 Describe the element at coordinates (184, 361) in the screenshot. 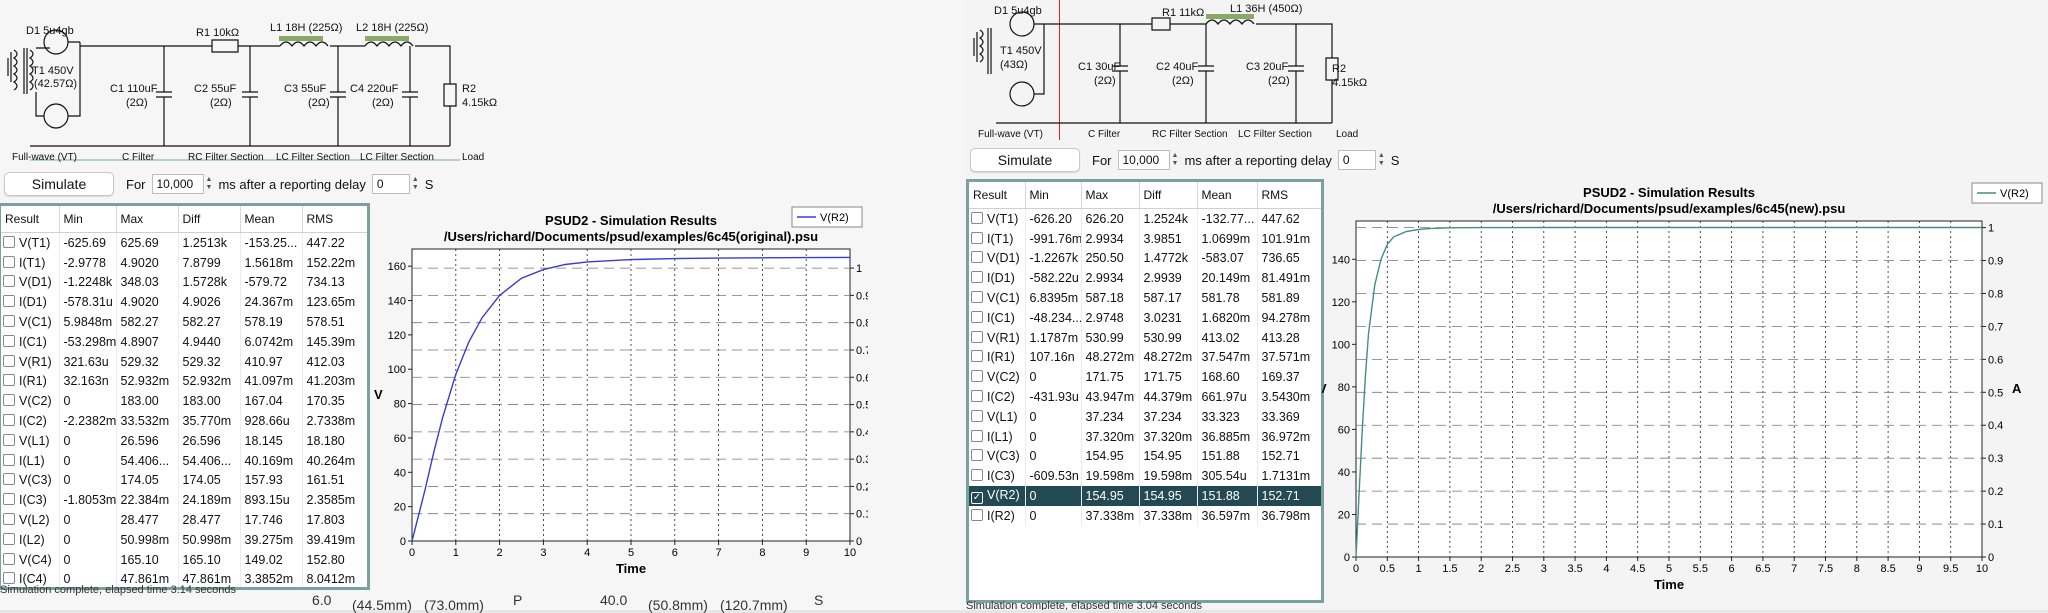

I see `table-row: V(R1) 321.63u 529.32 529.32 410.97 412.03` at that location.